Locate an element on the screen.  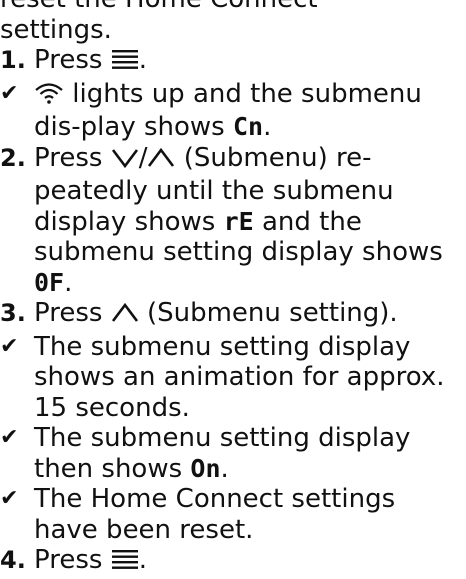
step-number: 4. is located at coordinates (13, 560).